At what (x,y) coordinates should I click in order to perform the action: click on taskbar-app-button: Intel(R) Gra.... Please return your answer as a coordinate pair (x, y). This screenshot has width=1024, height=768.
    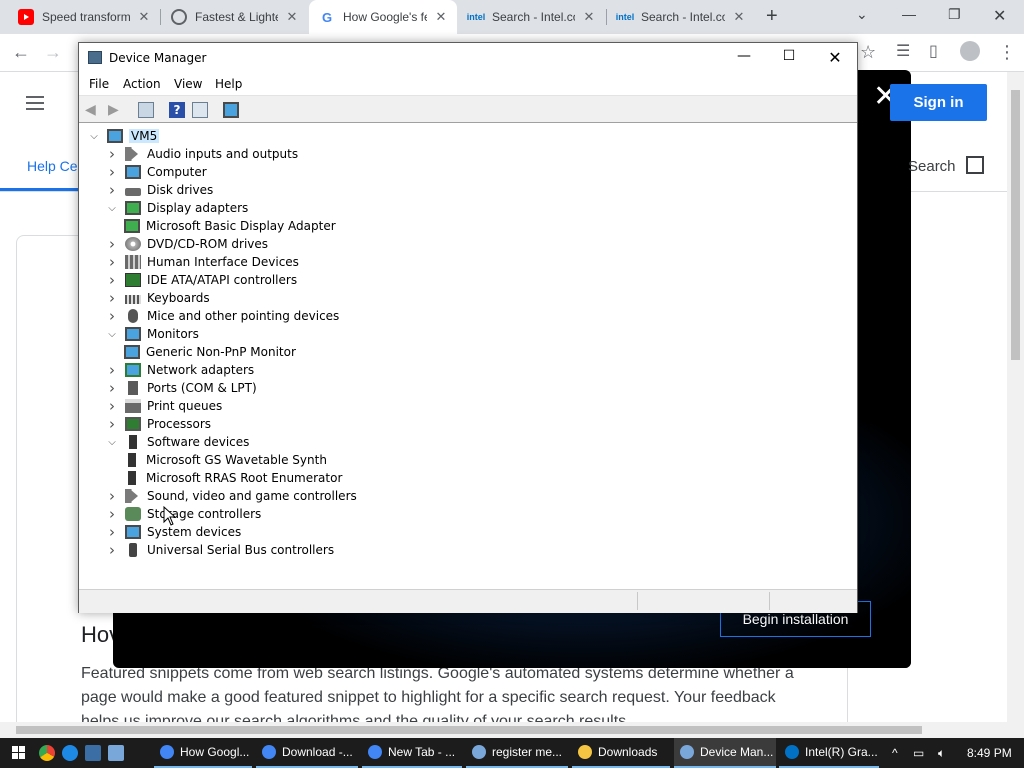
    Looking at the image, I should click on (829, 753).